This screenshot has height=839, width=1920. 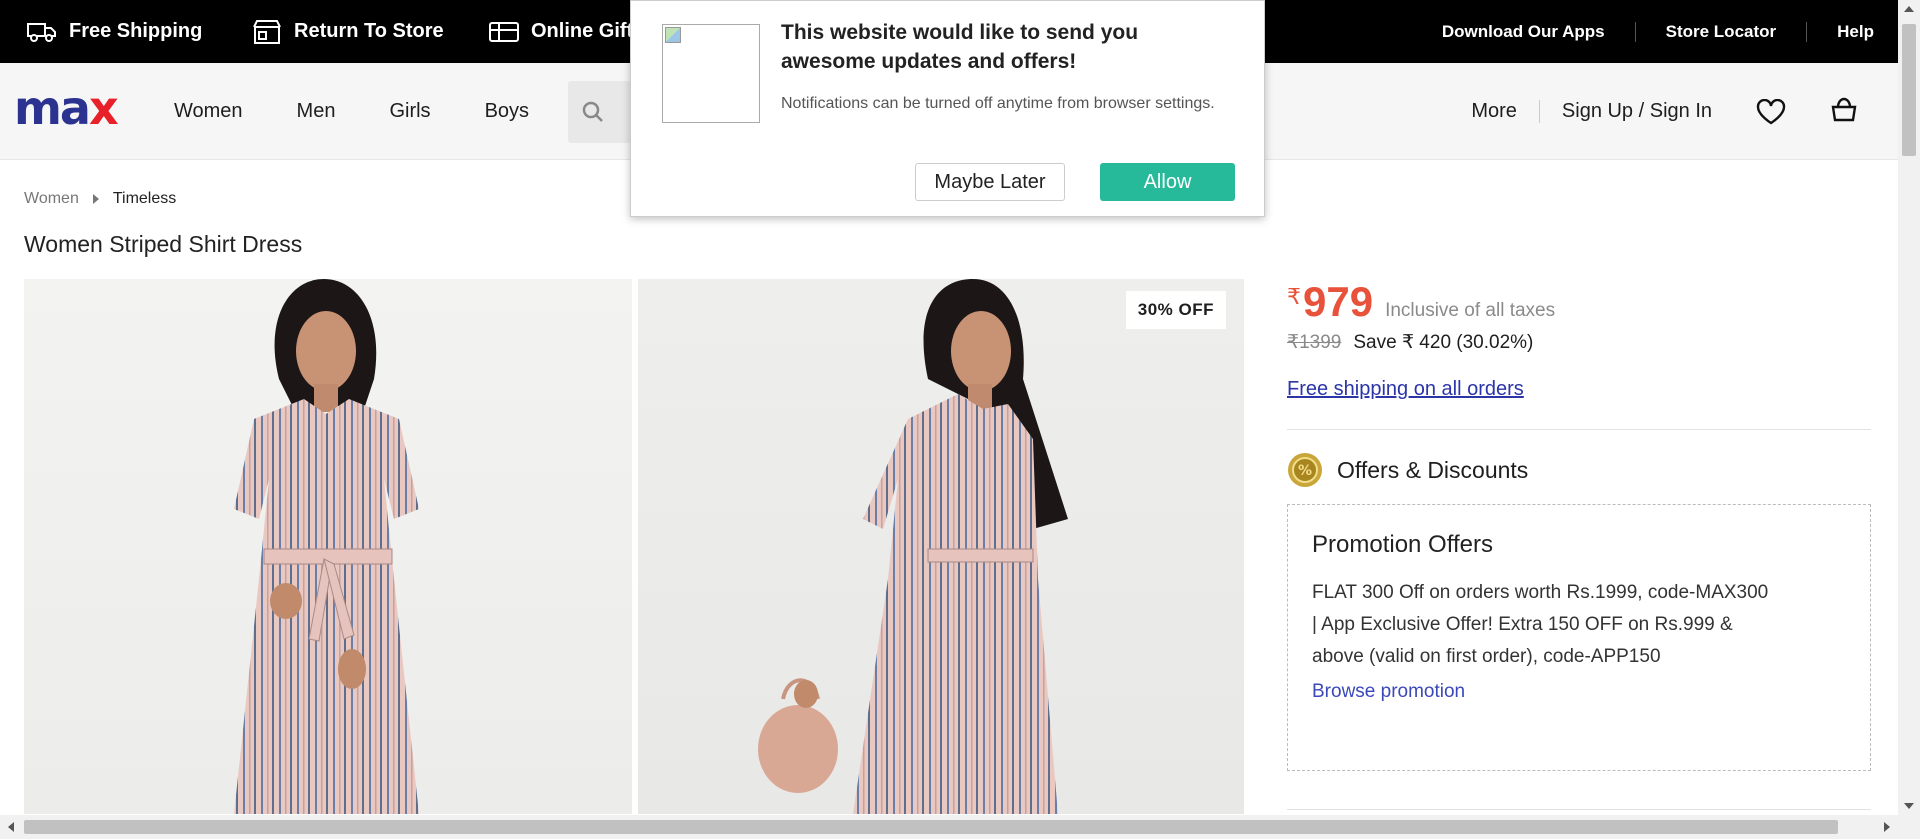 I want to click on return-to-store-label: Return To Store, so click(x=369, y=31).